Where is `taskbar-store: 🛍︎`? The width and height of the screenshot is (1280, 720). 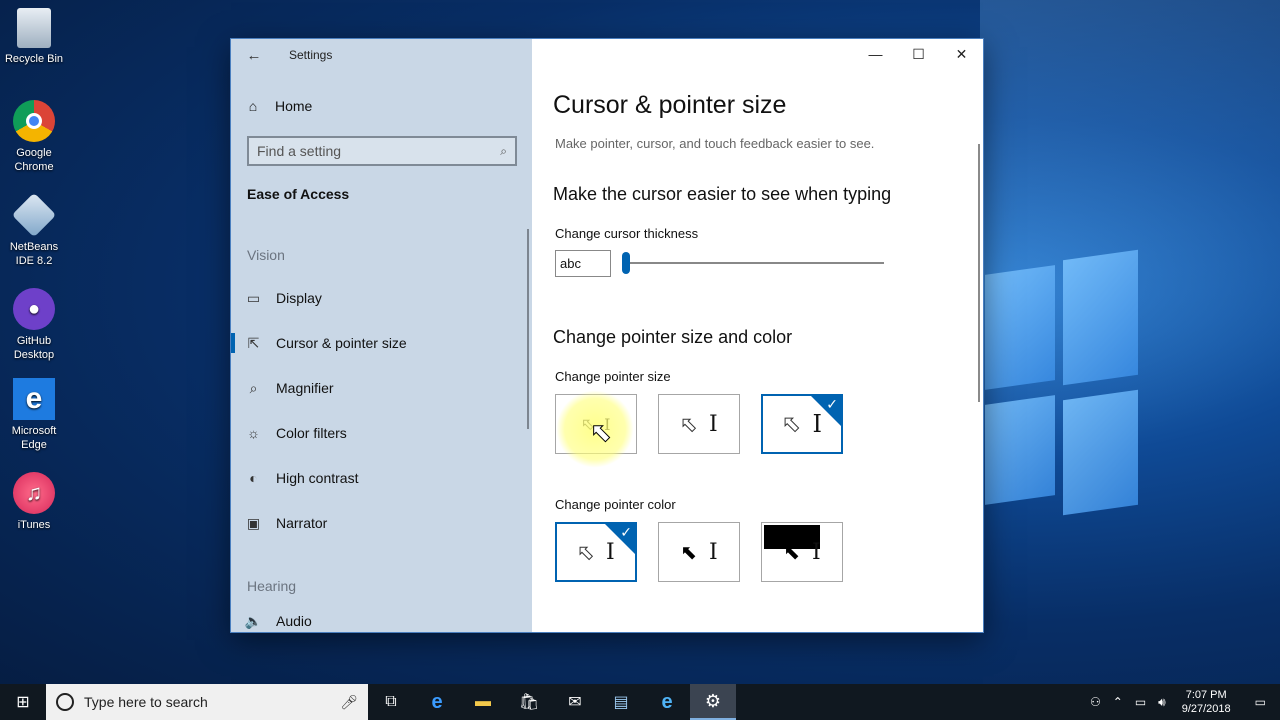 taskbar-store: 🛍︎ is located at coordinates (529, 702).